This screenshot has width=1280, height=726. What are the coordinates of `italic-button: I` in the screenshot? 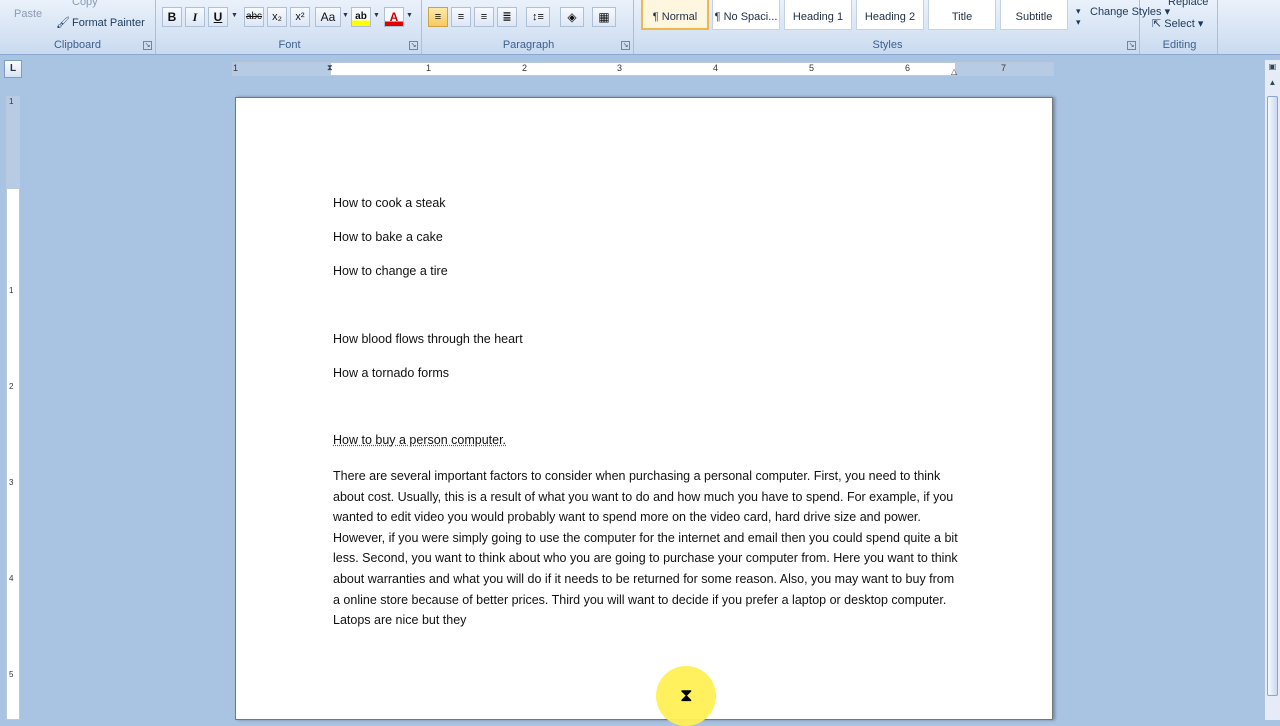 It's located at (195, 17).